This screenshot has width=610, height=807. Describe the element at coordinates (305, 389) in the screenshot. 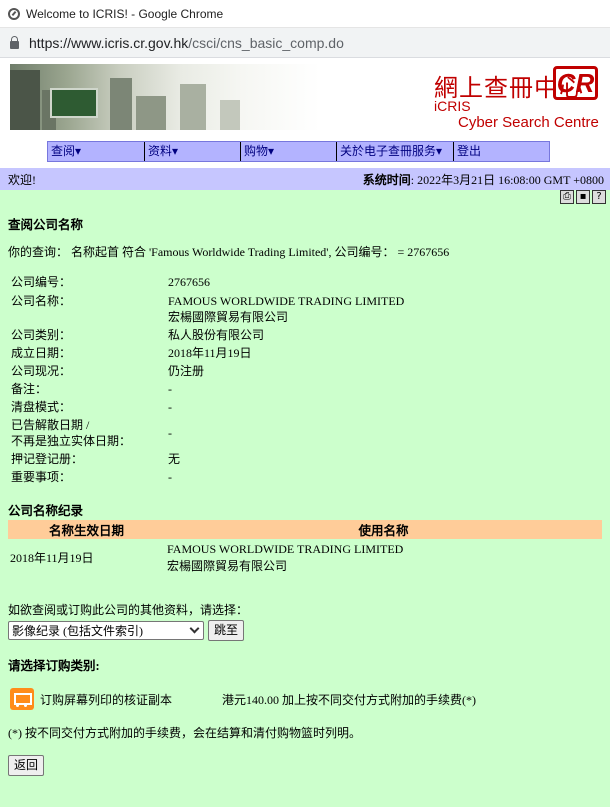

I see `table-row: 备注： -` at that location.